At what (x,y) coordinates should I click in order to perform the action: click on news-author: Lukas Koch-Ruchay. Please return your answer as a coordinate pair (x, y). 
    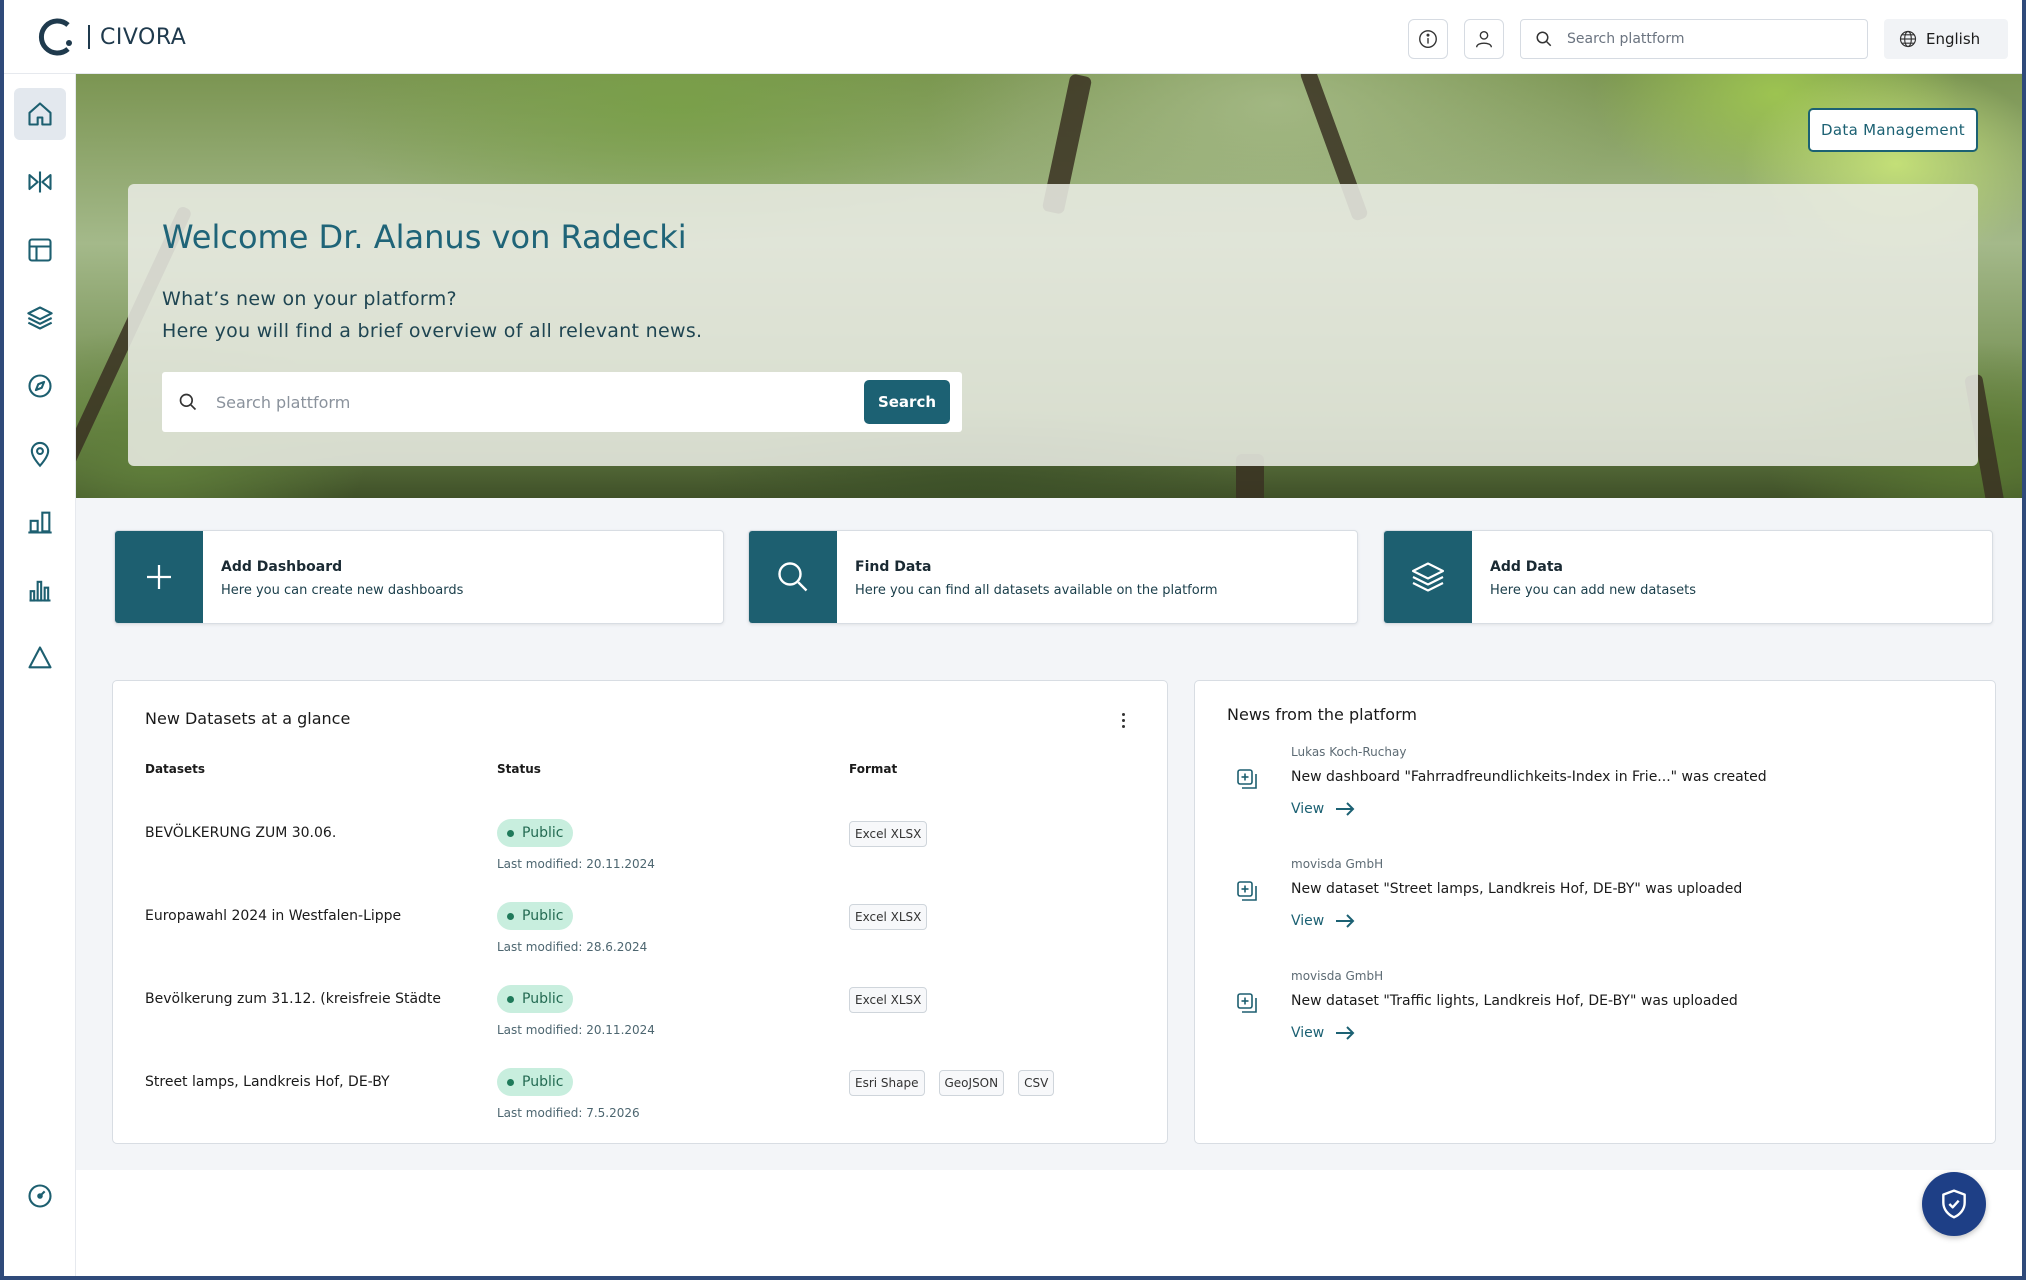
    Looking at the image, I should click on (1349, 752).